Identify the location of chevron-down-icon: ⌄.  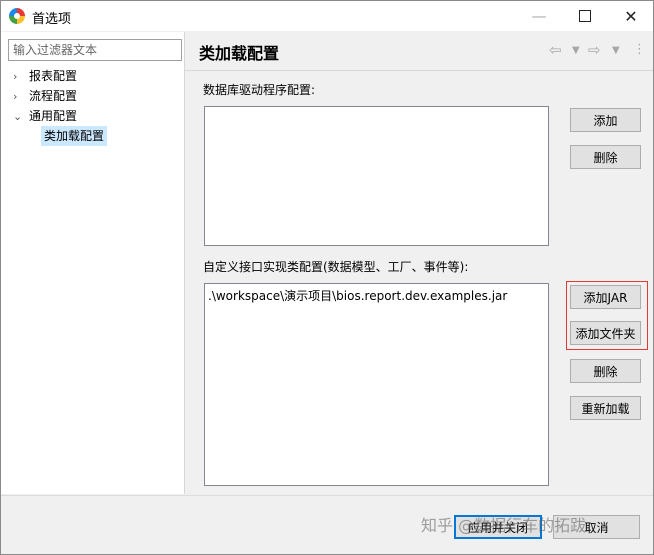
(21, 117).